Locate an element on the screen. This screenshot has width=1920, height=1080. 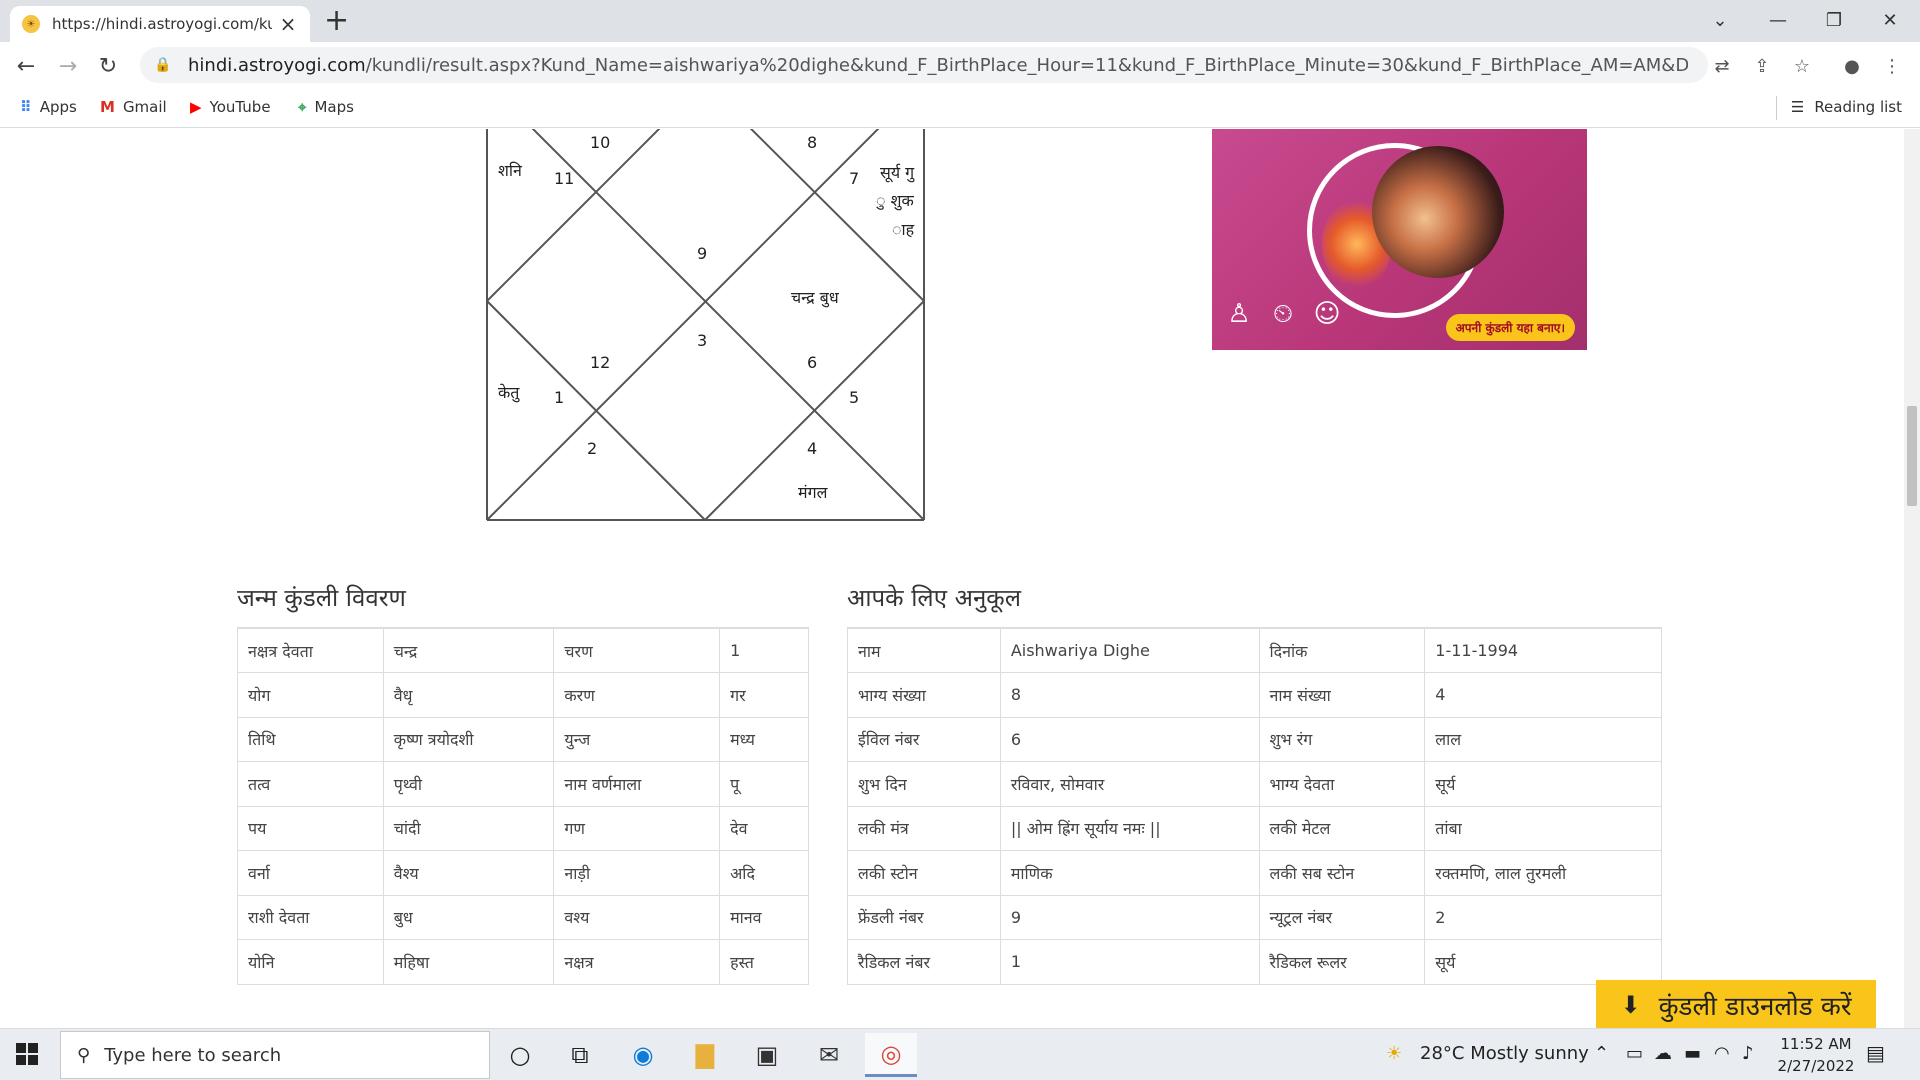
table-row: योग वैधृ करण गर is located at coordinates (523, 695).